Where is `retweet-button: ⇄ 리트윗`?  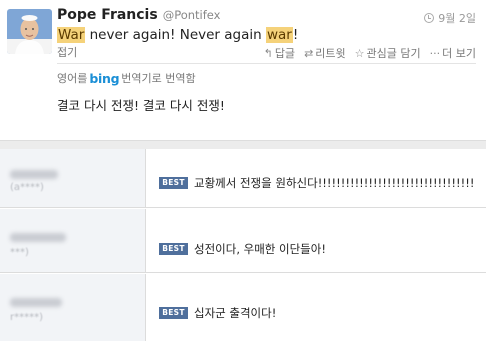 retweet-button: ⇄ 리트윗 is located at coordinates (325, 53).